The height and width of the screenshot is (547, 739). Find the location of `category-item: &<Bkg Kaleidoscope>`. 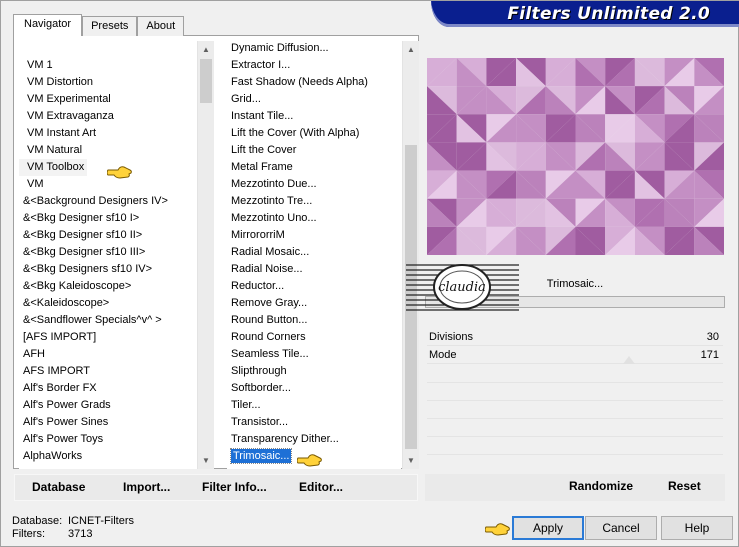

category-item: &<Bkg Kaleidoscope> is located at coordinates (116, 286).